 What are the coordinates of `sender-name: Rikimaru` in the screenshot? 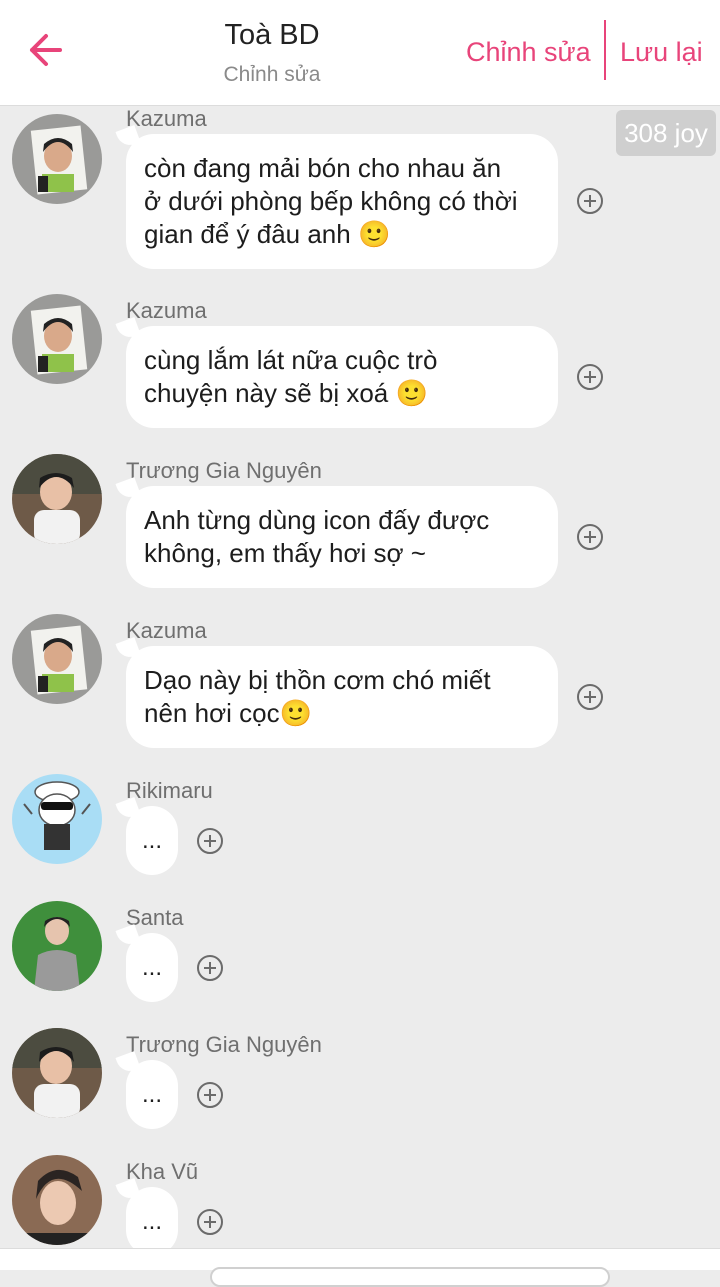 It's located at (169, 790).